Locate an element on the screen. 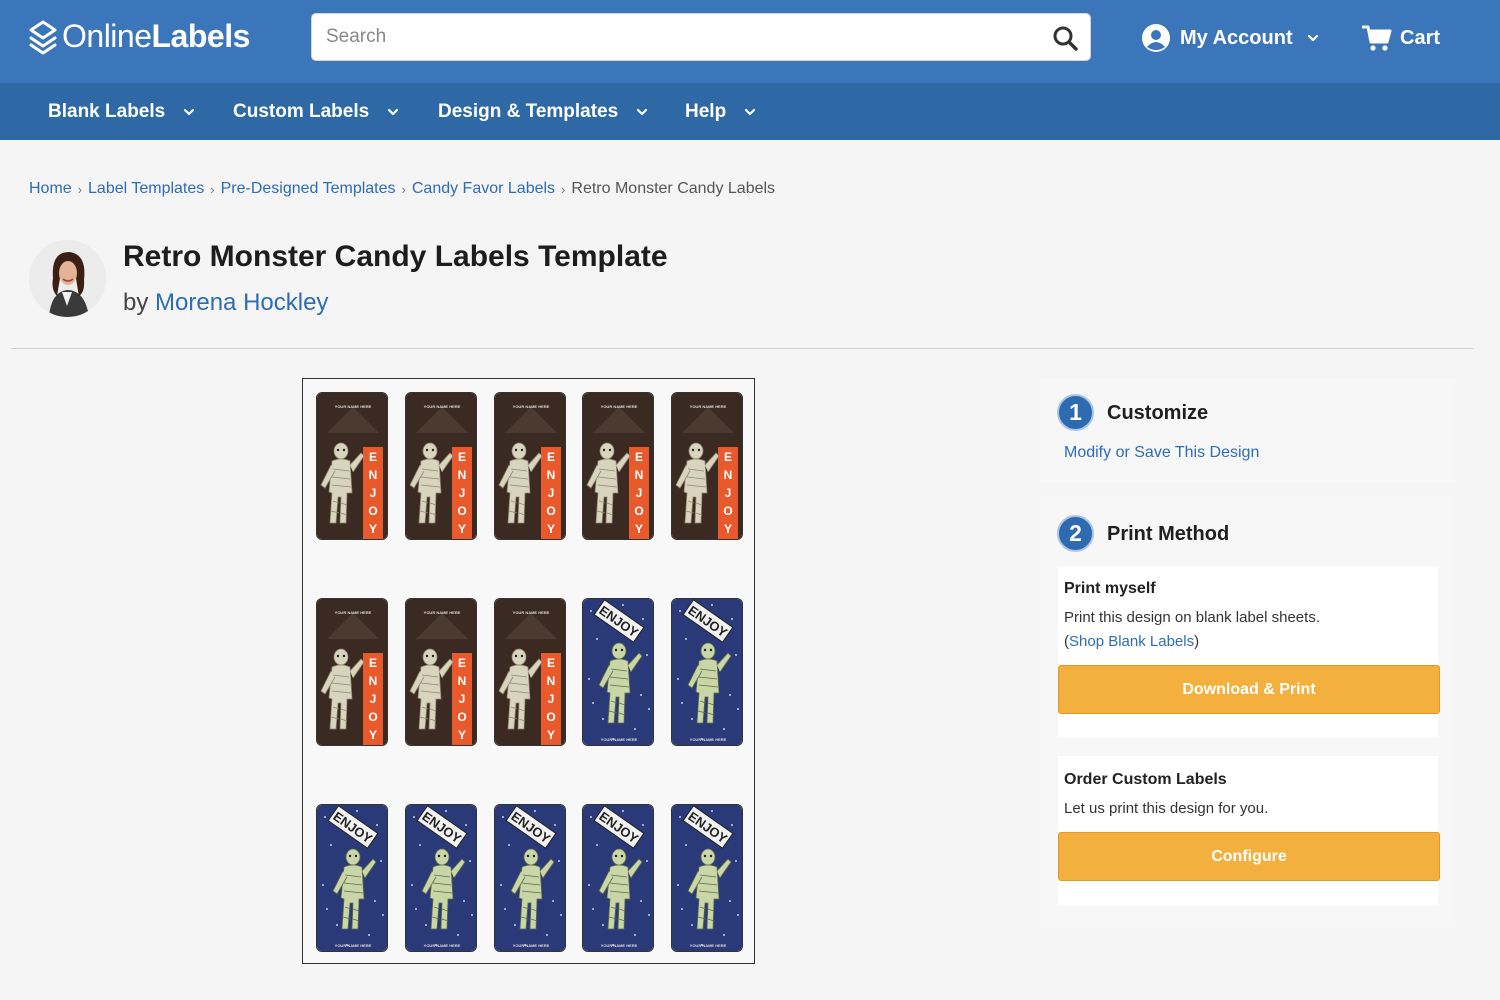  cart-link: Cart is located at coordinates (1401, 38).